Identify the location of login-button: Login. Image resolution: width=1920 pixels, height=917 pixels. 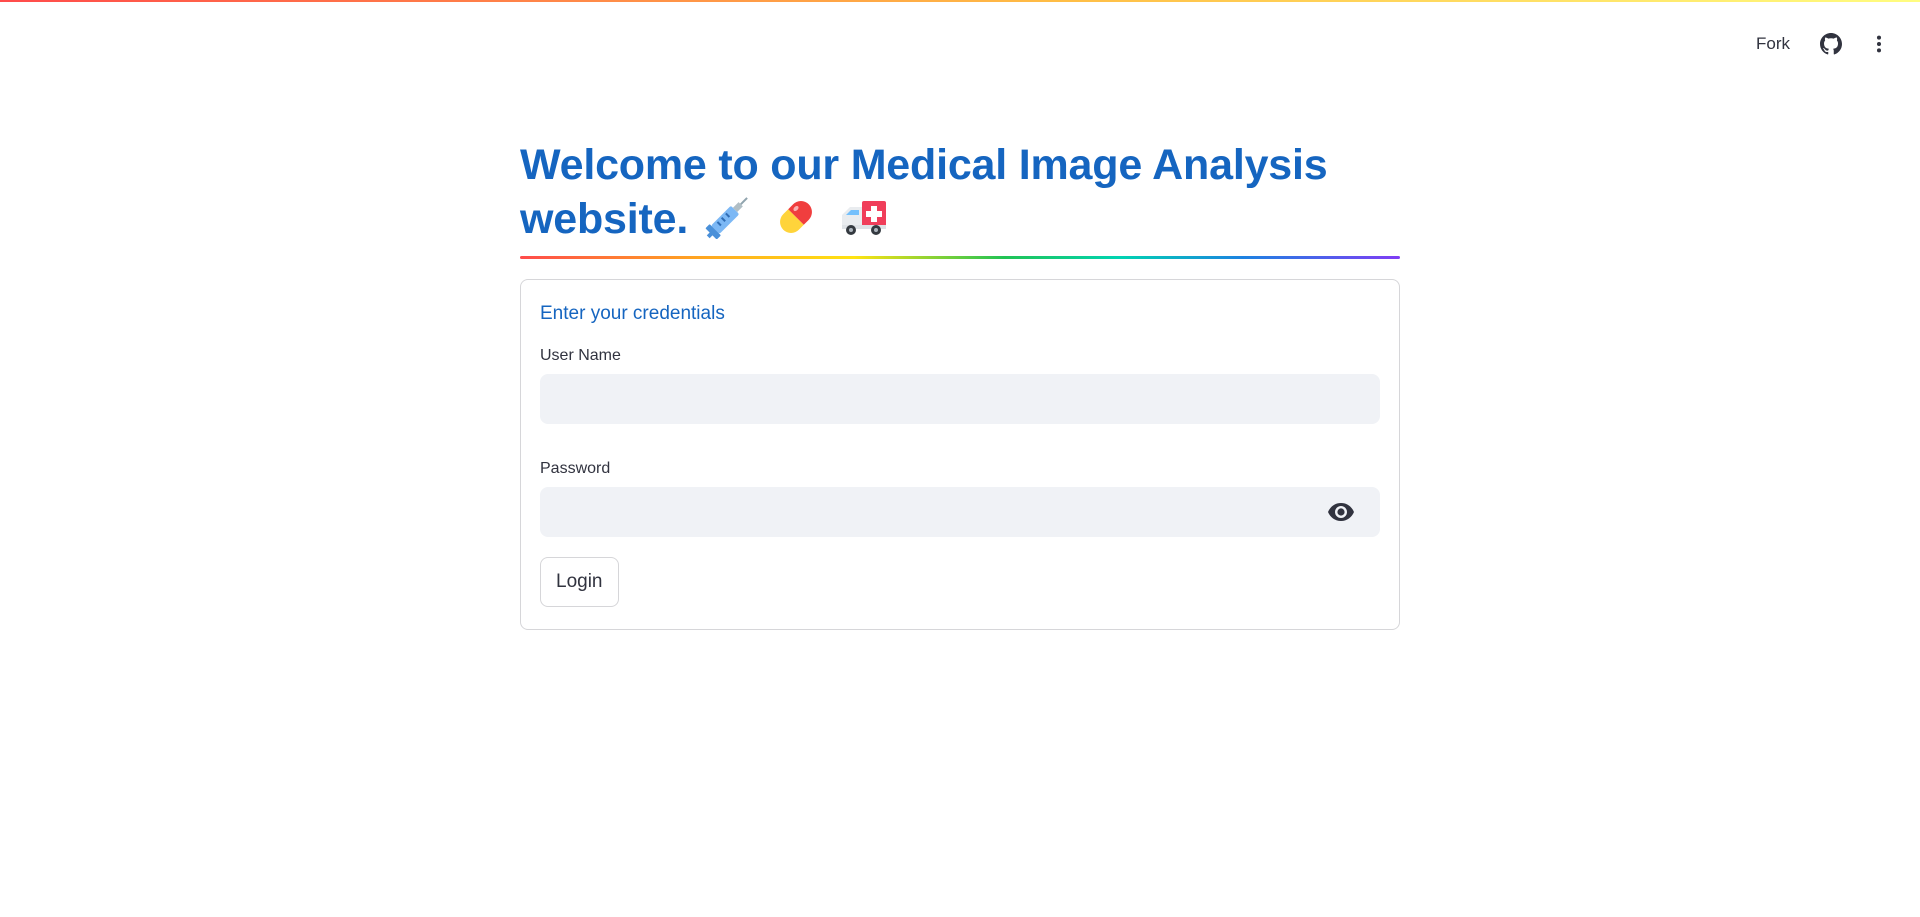
(579, 582).